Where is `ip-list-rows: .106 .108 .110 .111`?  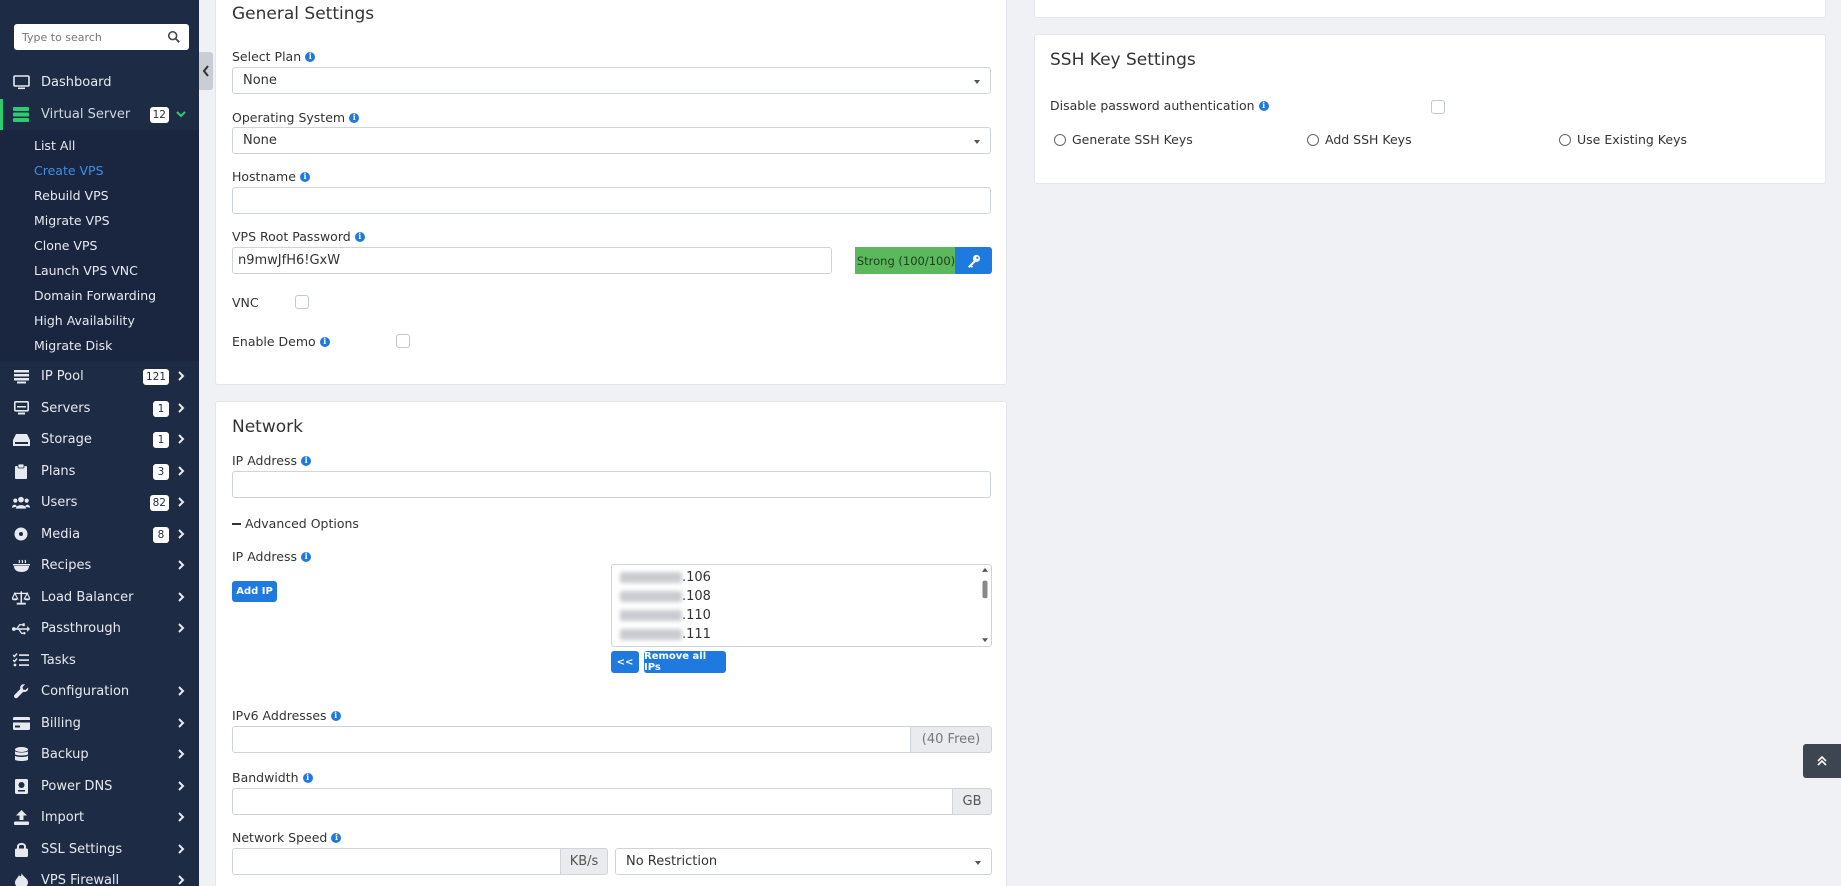
ip-list-rows: .106 .108 .110 .111 is located at coordinates (801, 604).